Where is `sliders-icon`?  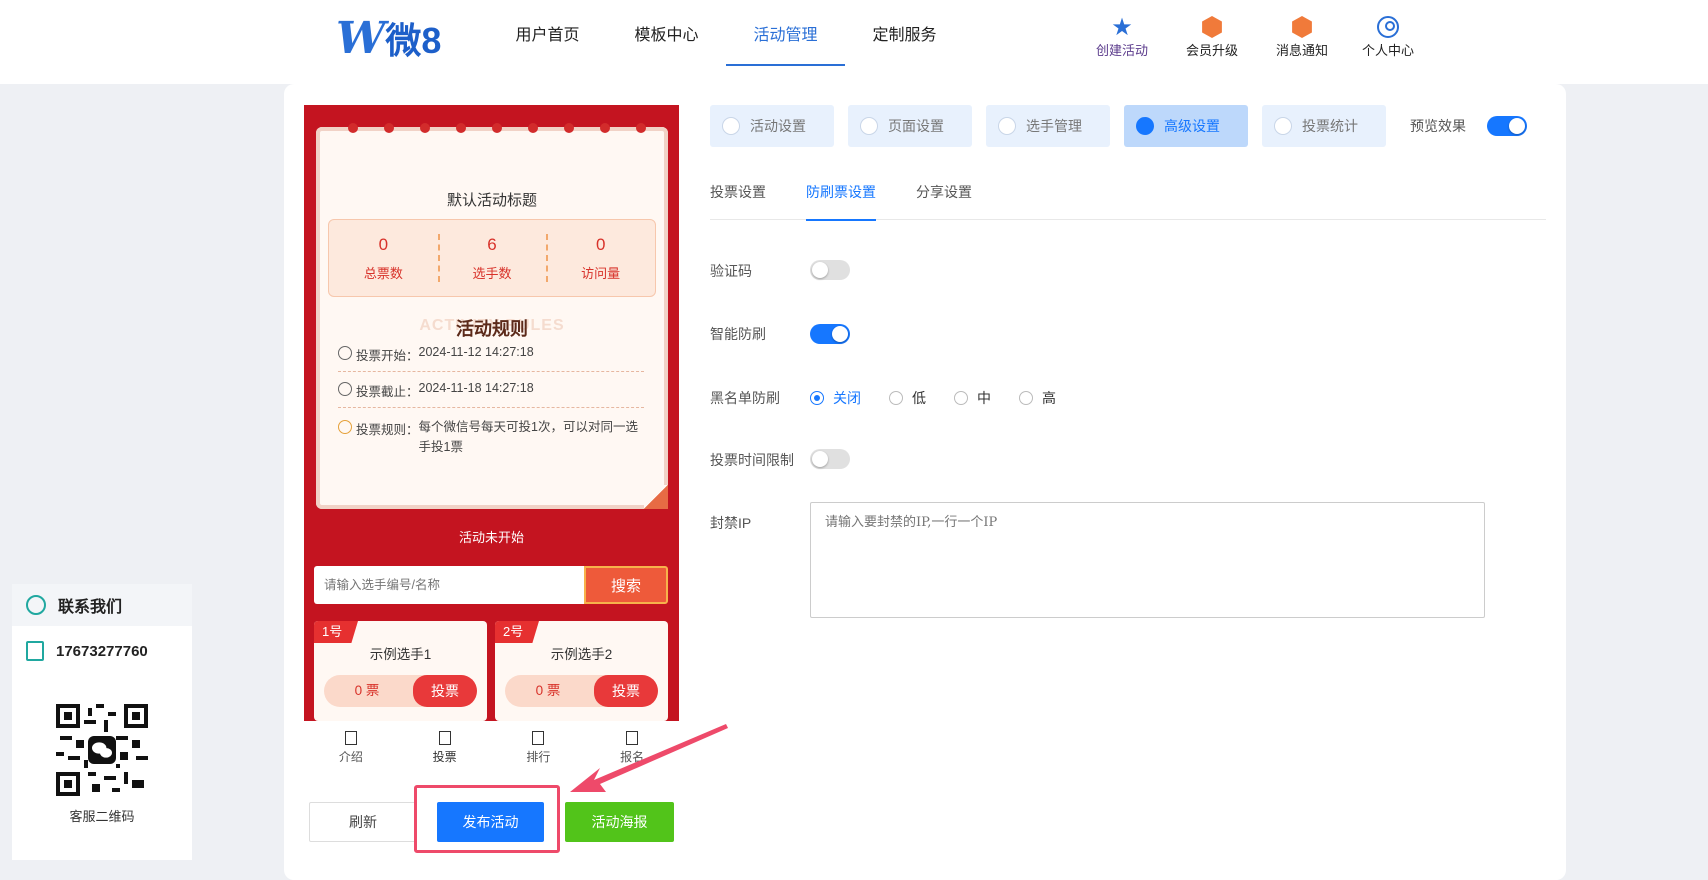
sliders-icon is located at coordinates (1145, 126).